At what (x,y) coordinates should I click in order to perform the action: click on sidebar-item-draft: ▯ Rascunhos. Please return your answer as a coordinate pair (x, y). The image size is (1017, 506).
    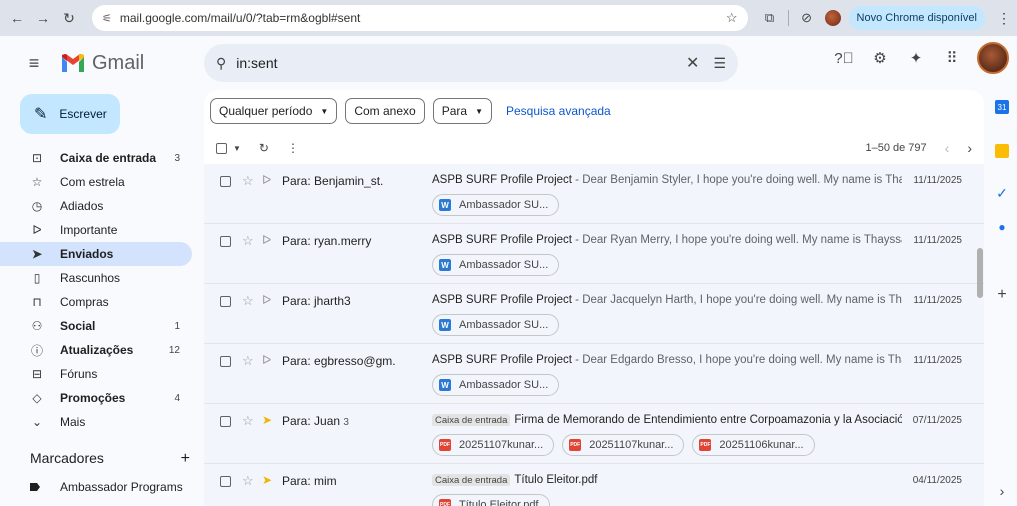
    Looking at the image, I should click on (96, 278).